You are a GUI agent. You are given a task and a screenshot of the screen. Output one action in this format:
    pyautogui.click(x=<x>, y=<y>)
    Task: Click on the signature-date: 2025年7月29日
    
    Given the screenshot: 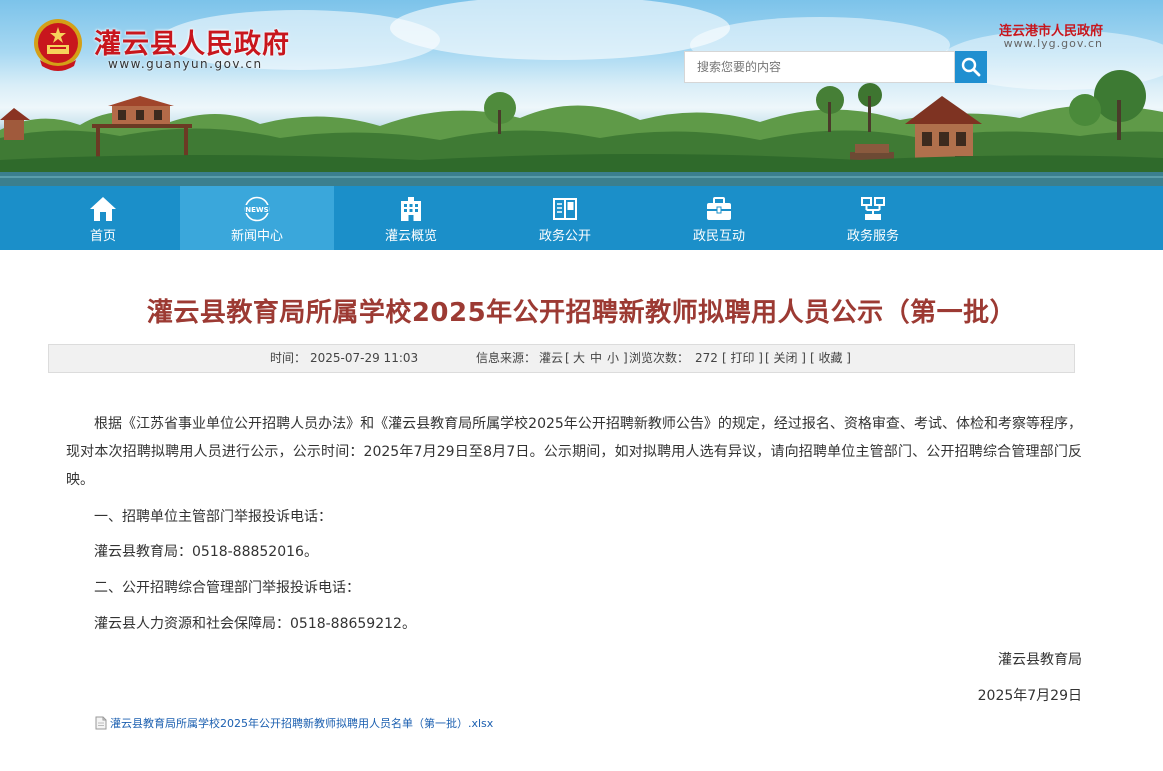 What is the action you would take?
    pyautogui.click(x=1029, y=696)
    